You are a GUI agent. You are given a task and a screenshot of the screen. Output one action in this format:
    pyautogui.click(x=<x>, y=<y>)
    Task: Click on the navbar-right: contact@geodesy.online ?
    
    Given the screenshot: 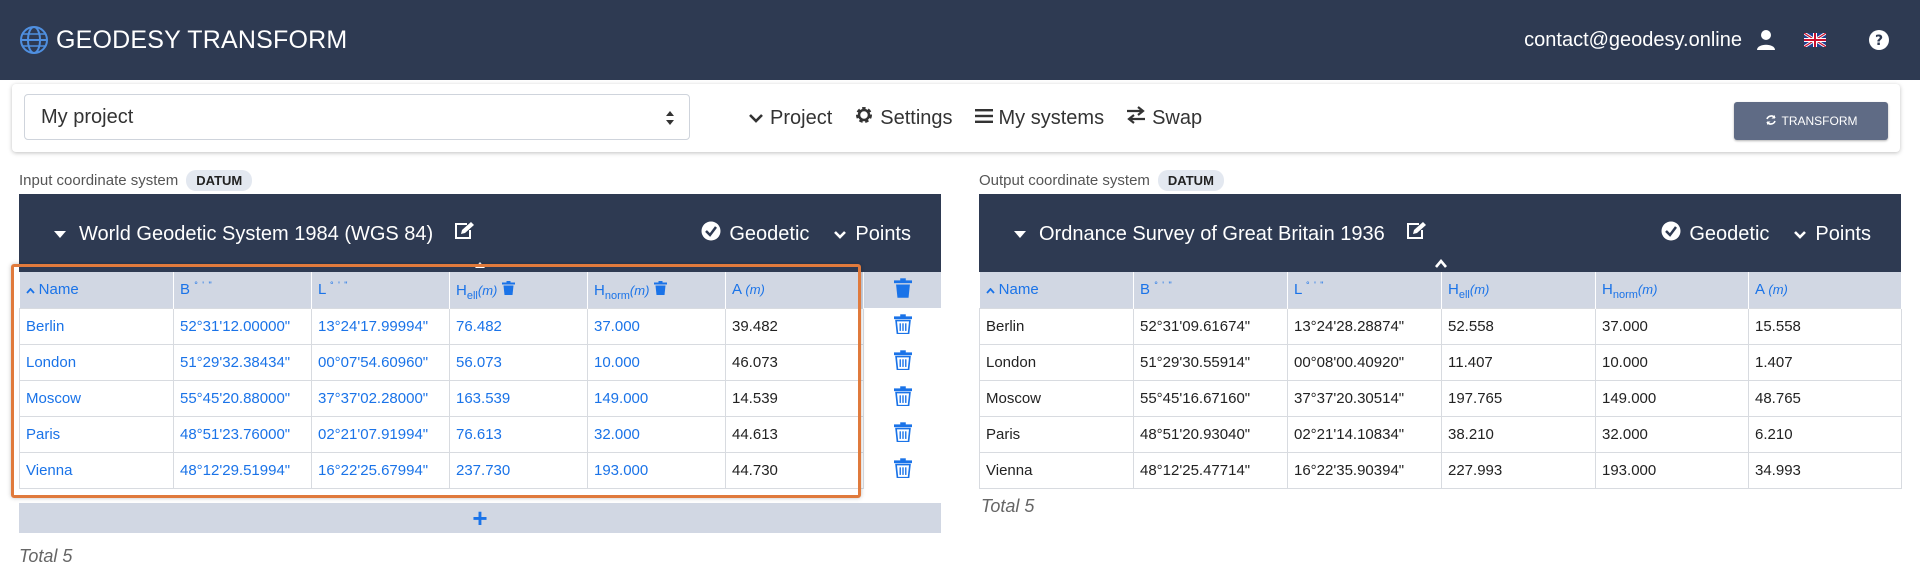 What is the action you would take?
    pyautogui.click(x=1707, y=40)
    